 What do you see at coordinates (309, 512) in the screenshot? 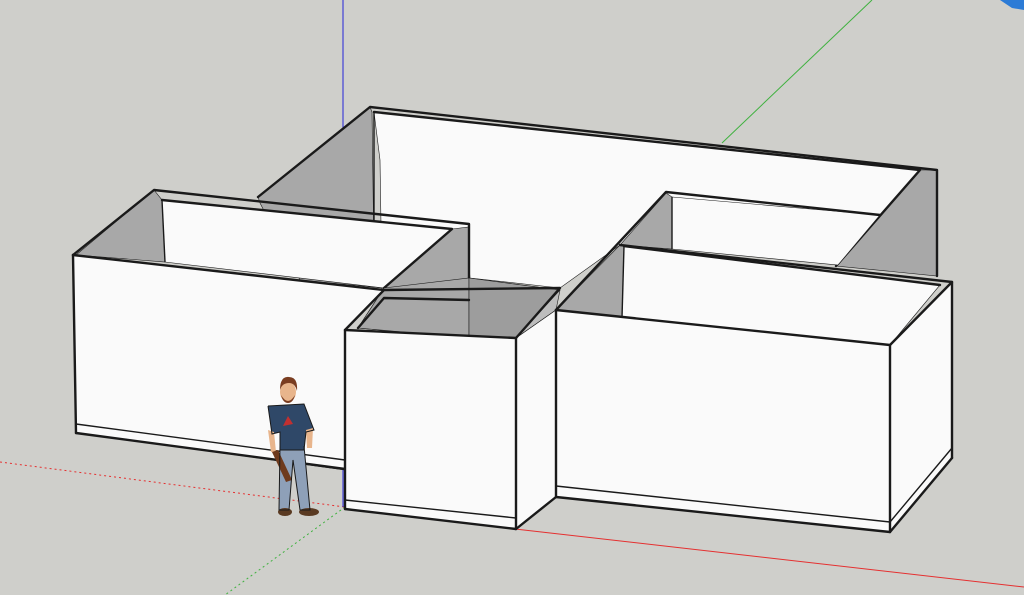
I see `figure-right-shoe` at bounding box center [309, 512].